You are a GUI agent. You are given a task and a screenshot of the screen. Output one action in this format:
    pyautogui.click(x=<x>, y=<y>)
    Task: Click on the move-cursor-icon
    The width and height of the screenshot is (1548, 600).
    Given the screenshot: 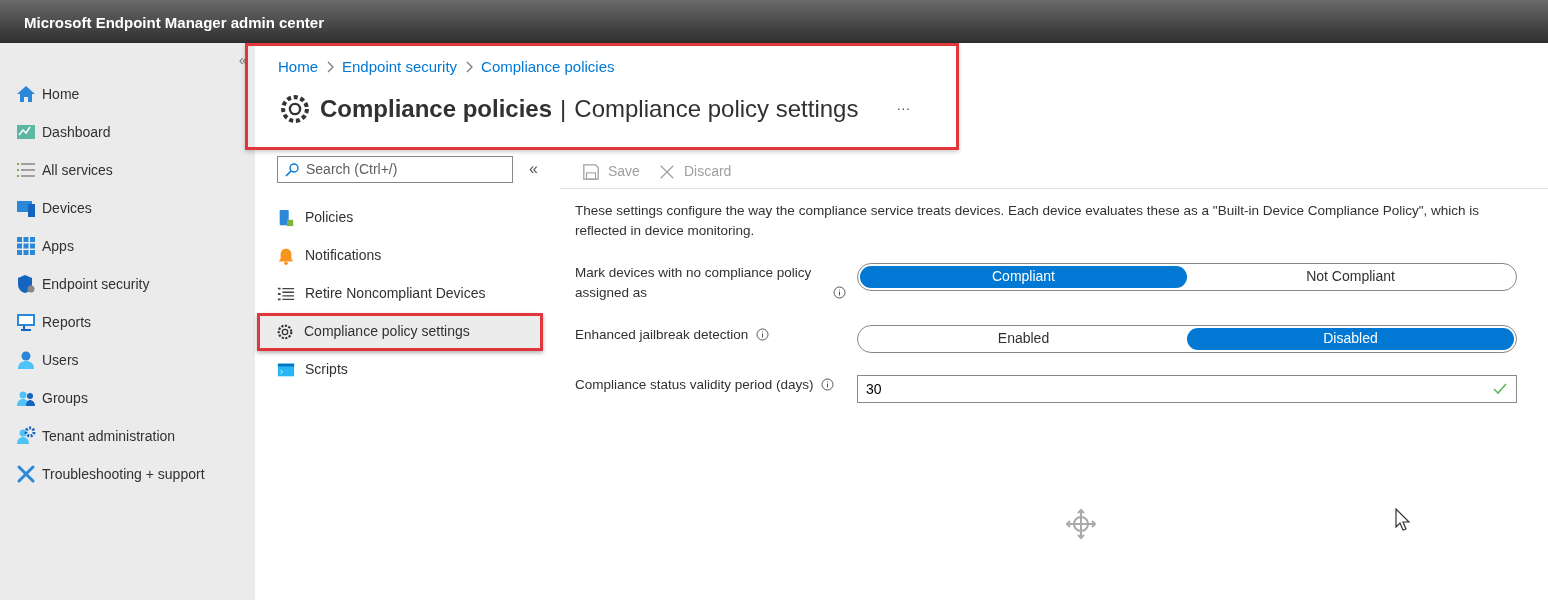 What is the action you would take?
    pyautogui.click(x=1081, y=524)
    